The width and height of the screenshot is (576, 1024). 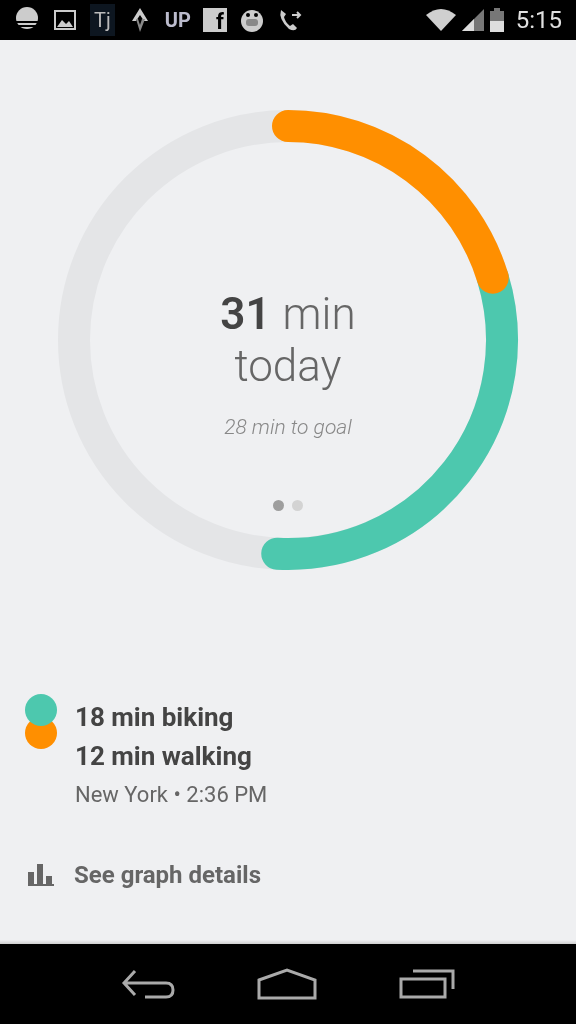 I want to click on location-time: New York • 2:36 PM, so click(x=172, y=795).